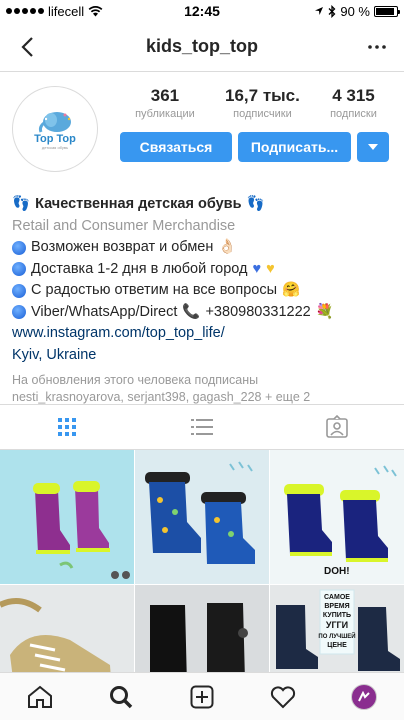 Image resolution: width=404 pixels, height=720 pixels. I want to click on nav-activity, so click(282, 696).